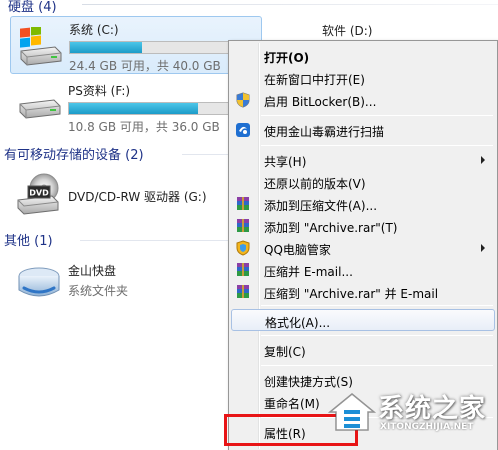 The image size is (498, 450). What do you see at coordinates (94, 30) in the screenshot?
I see `drive-c-name: 系统 (C:)` at bounding box center [94, 30].